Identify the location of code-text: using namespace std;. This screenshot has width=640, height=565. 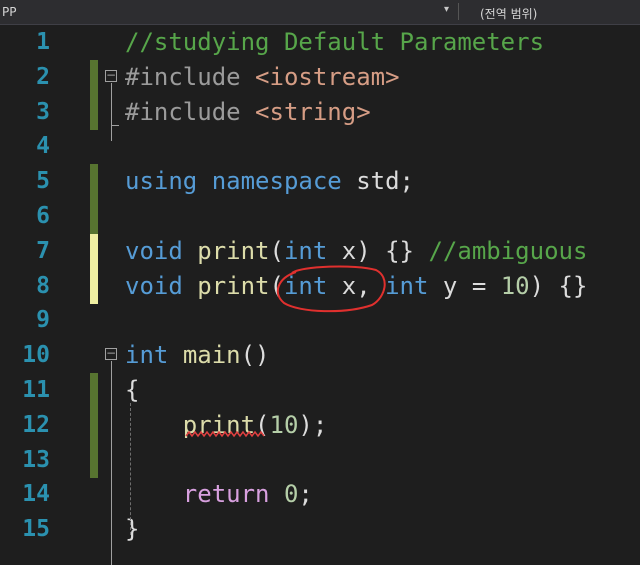
(269, 181).